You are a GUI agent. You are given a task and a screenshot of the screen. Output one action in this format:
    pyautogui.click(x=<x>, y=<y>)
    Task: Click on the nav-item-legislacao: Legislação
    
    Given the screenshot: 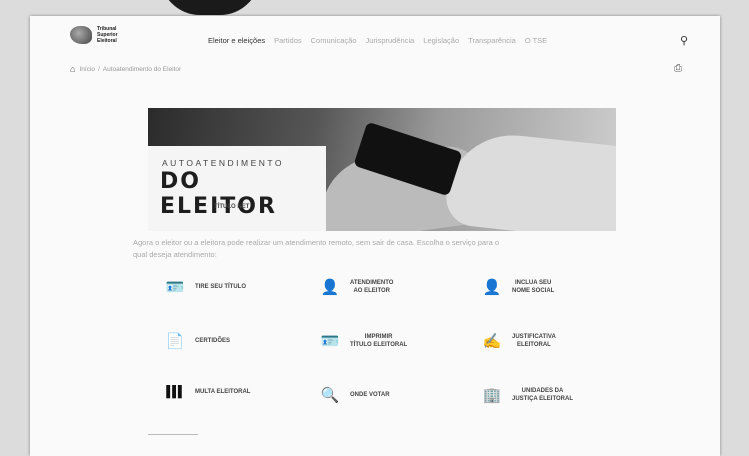 What is the action you would take?
    pyautogui.click(x=441, y=40)
    